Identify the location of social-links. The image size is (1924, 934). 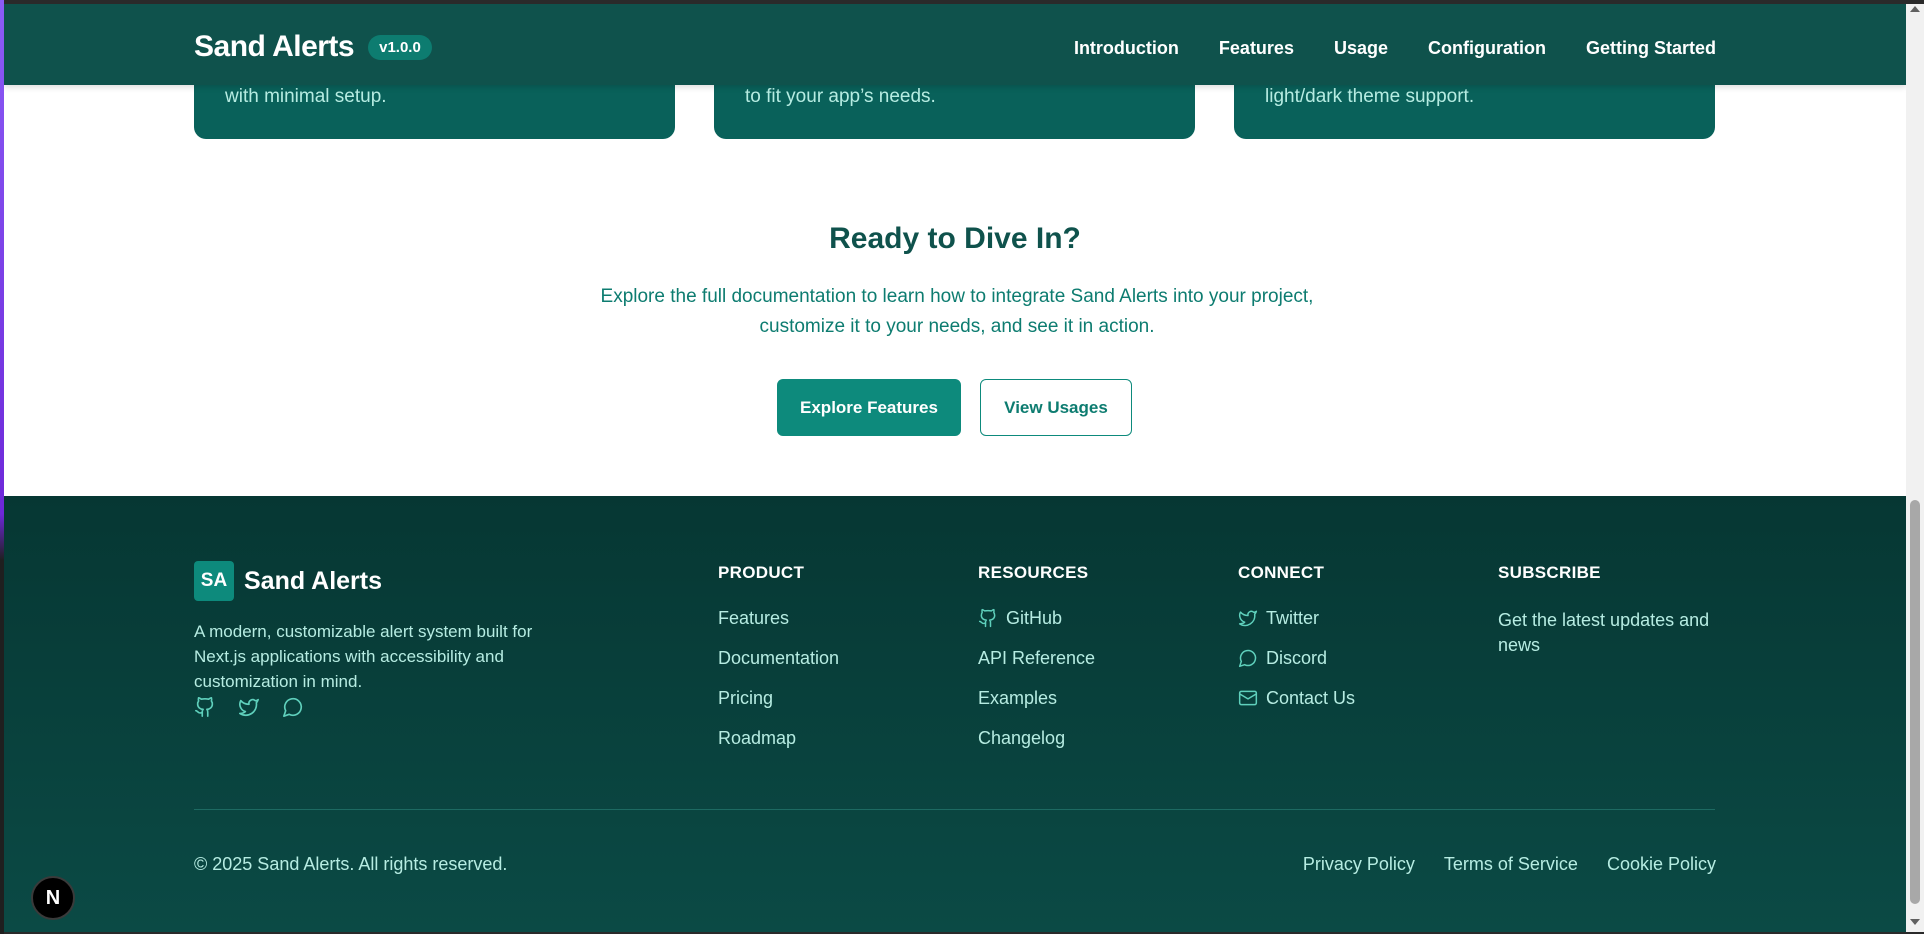
(249, 707).